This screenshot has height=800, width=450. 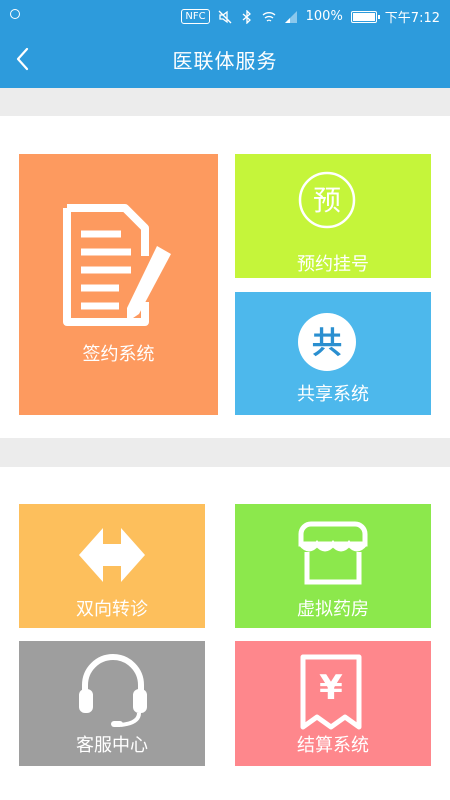 I want to click on mute-icon, so click(x=225, y=16).